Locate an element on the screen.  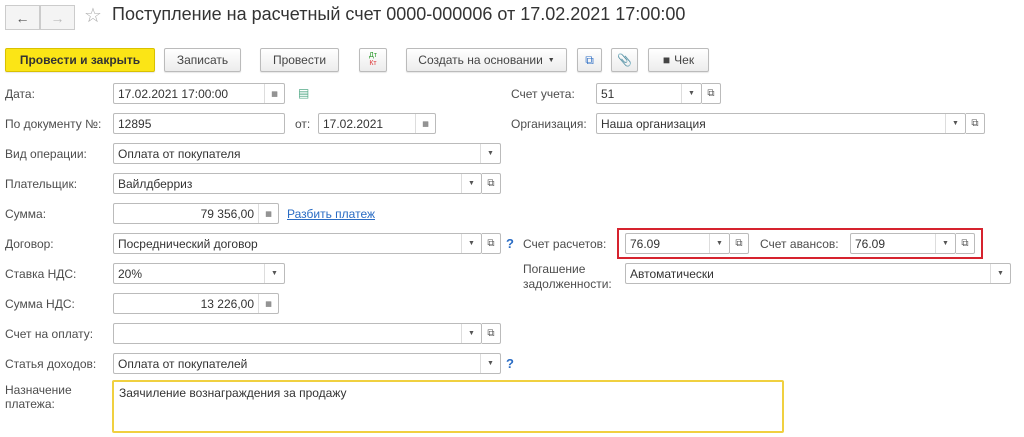
vat-rate-label: Ставка НДС: is located at coordinates (41, 274).